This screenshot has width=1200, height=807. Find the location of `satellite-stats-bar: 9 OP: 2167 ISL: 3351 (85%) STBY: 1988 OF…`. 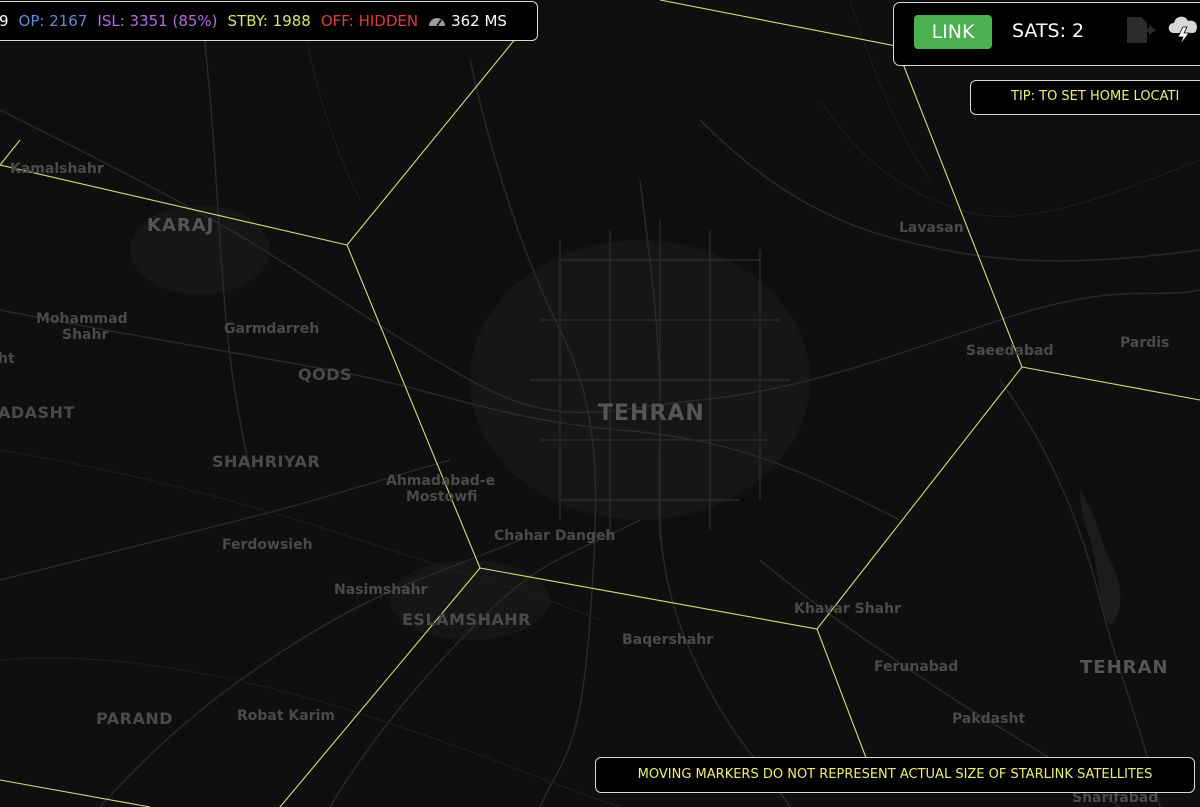

satellite-stats-bar: 9 OP: 2167 ISL: 3351 (85%) STBY: 1988 OF… is located at coordinates (269, 21).